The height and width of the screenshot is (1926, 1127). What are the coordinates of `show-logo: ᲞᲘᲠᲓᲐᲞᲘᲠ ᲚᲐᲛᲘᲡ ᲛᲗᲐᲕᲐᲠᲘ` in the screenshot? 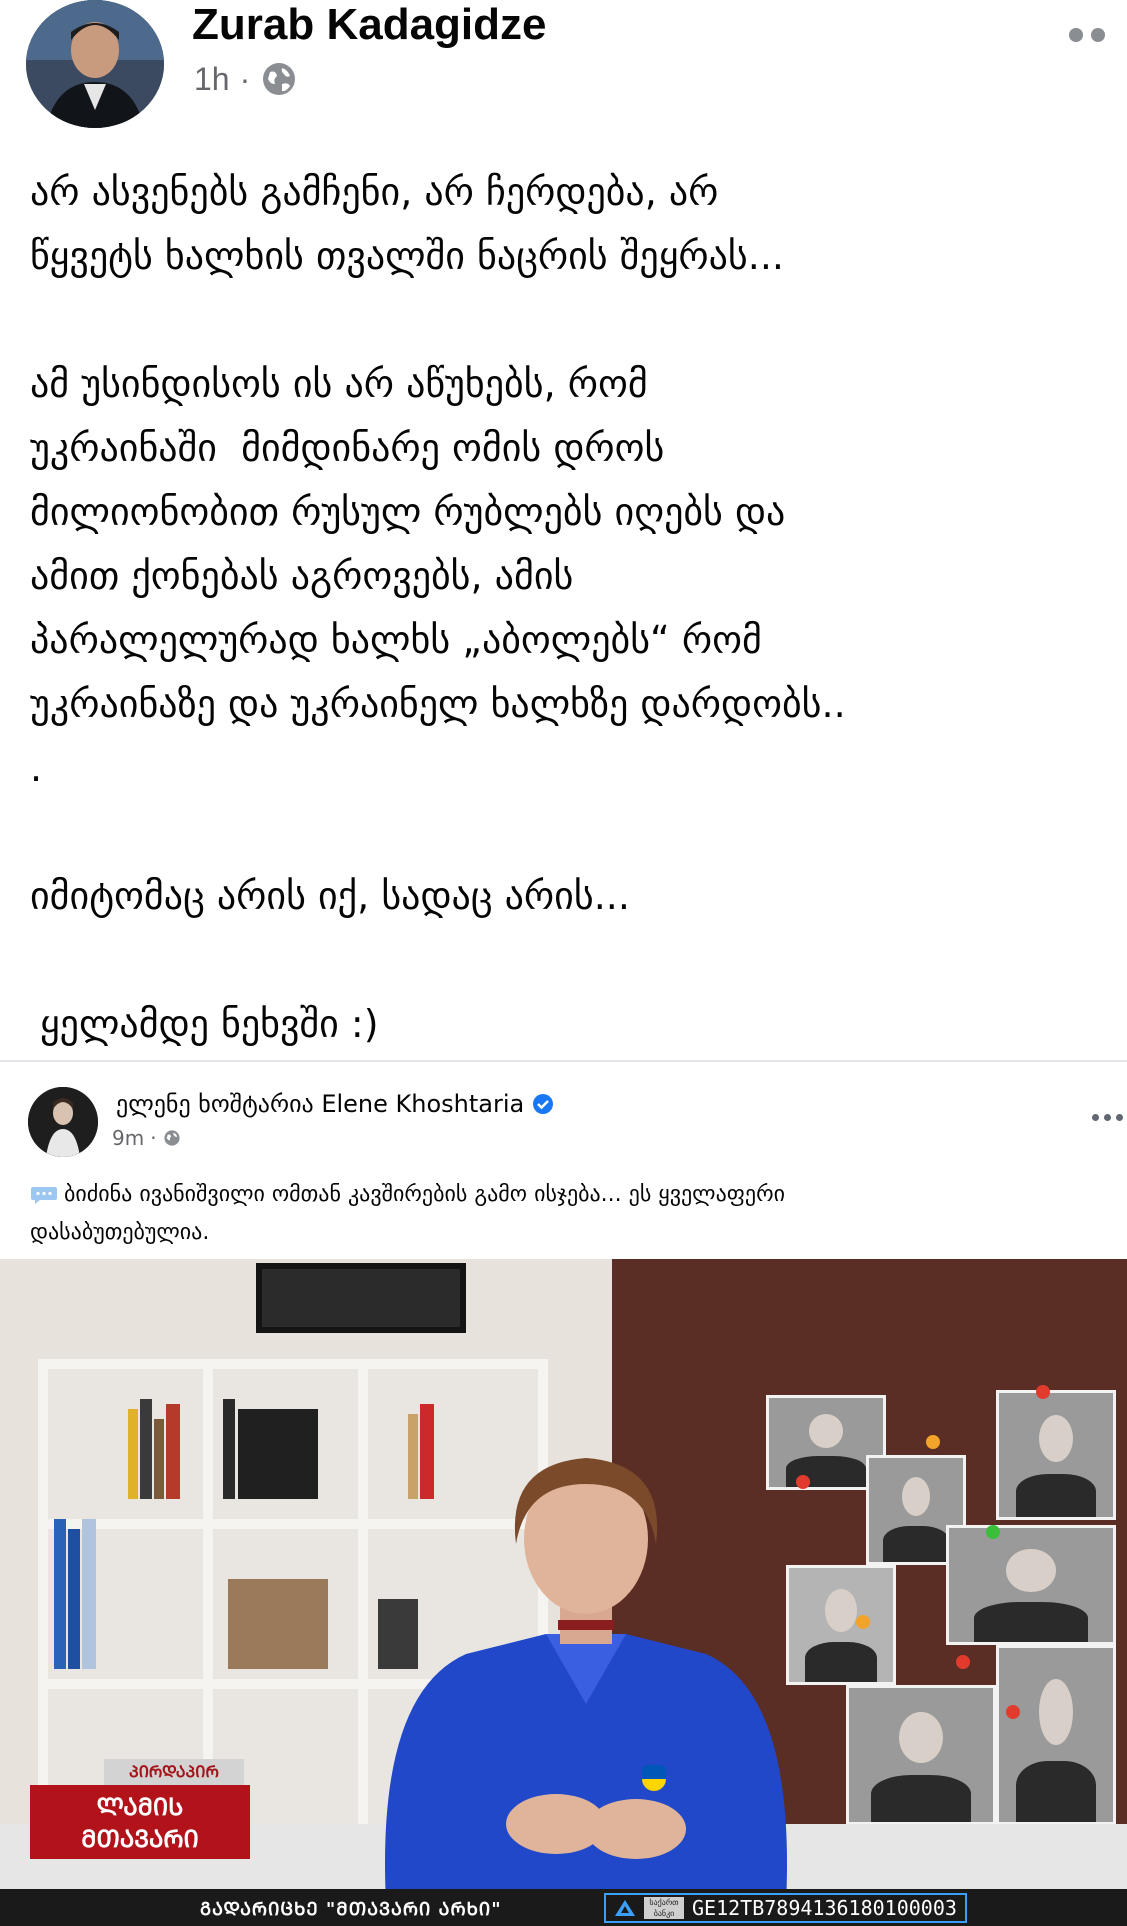 It's located at (125, 1809).